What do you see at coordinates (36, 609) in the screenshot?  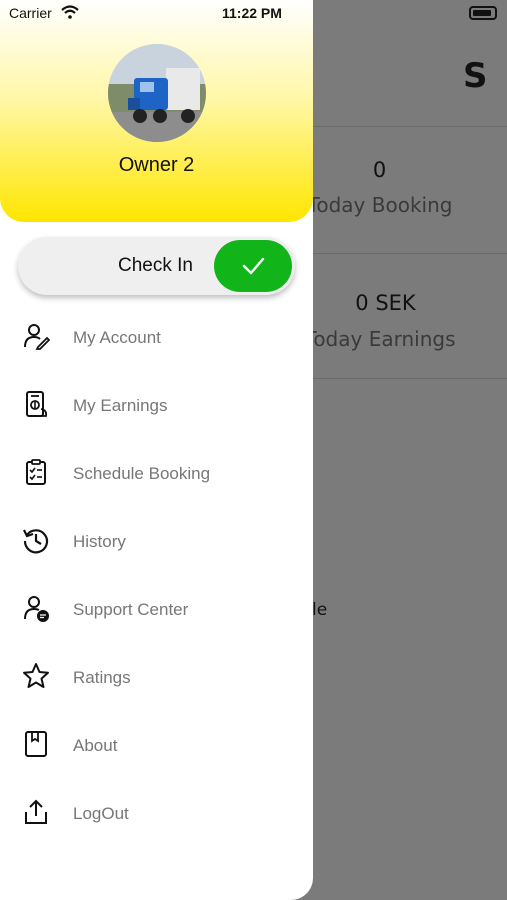 I see `support-user-icon` at bounding box center [36, 609].